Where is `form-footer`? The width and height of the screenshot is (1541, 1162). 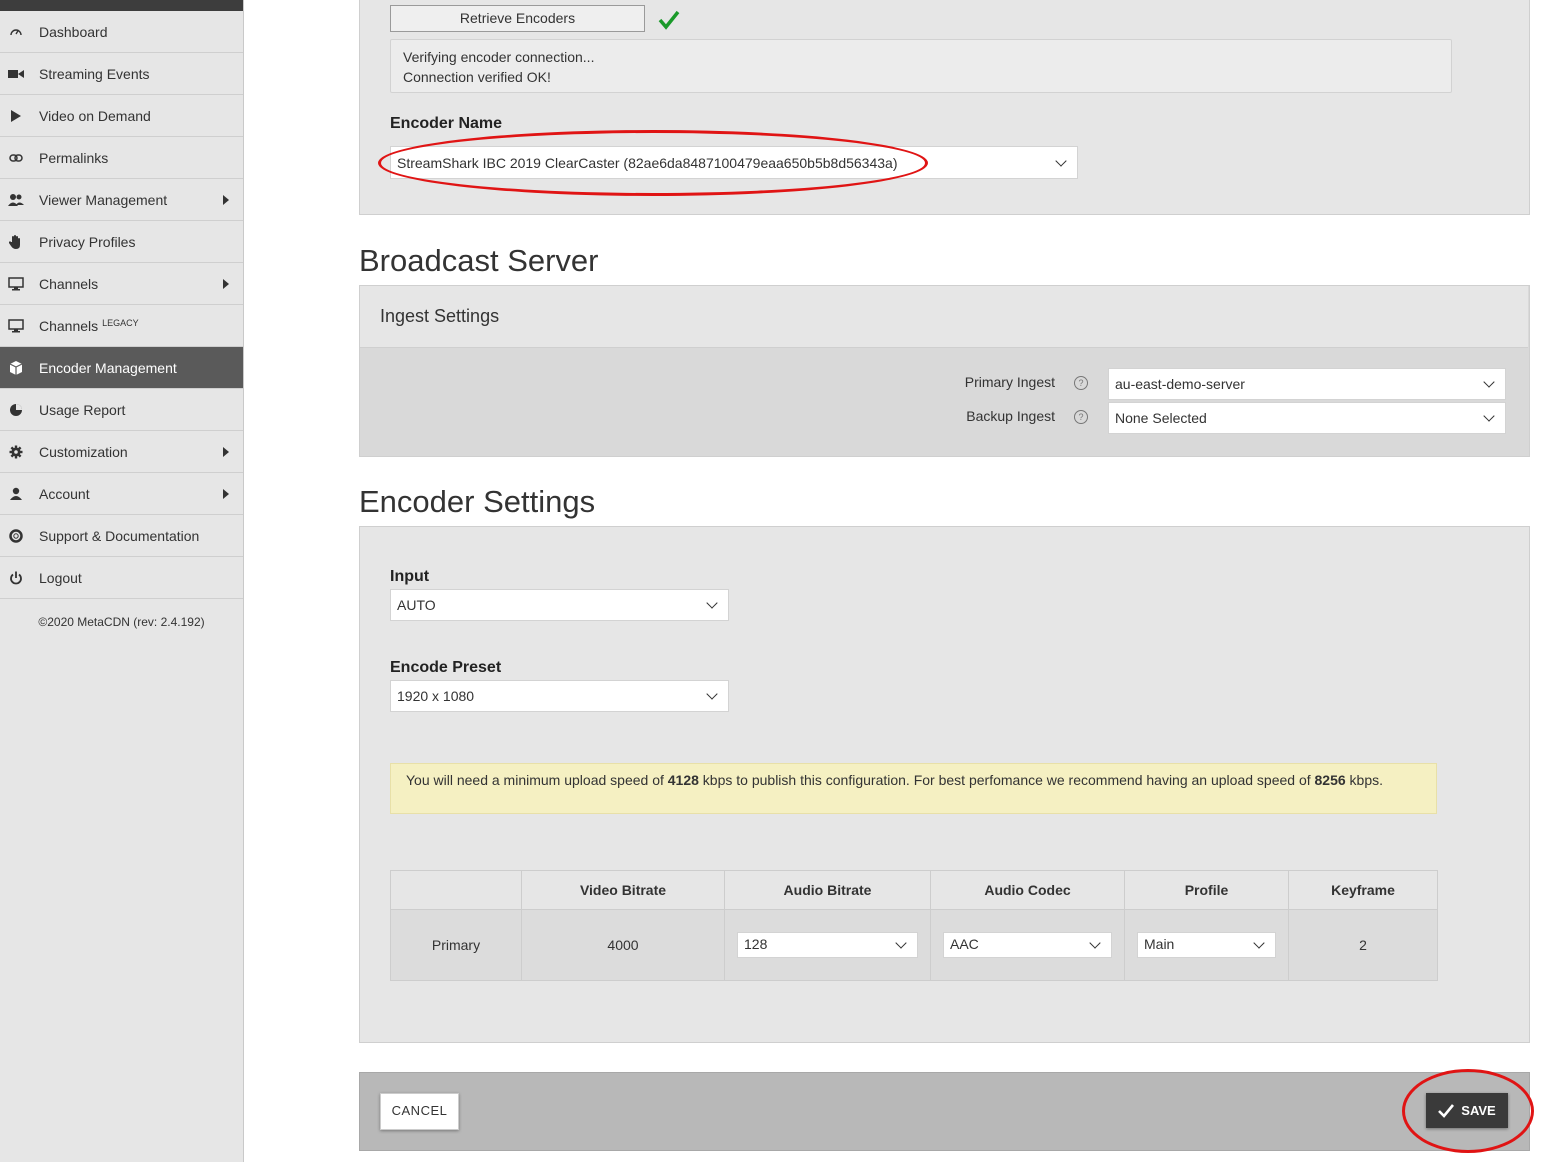 form-footer is located at coordinates (944, 1111).